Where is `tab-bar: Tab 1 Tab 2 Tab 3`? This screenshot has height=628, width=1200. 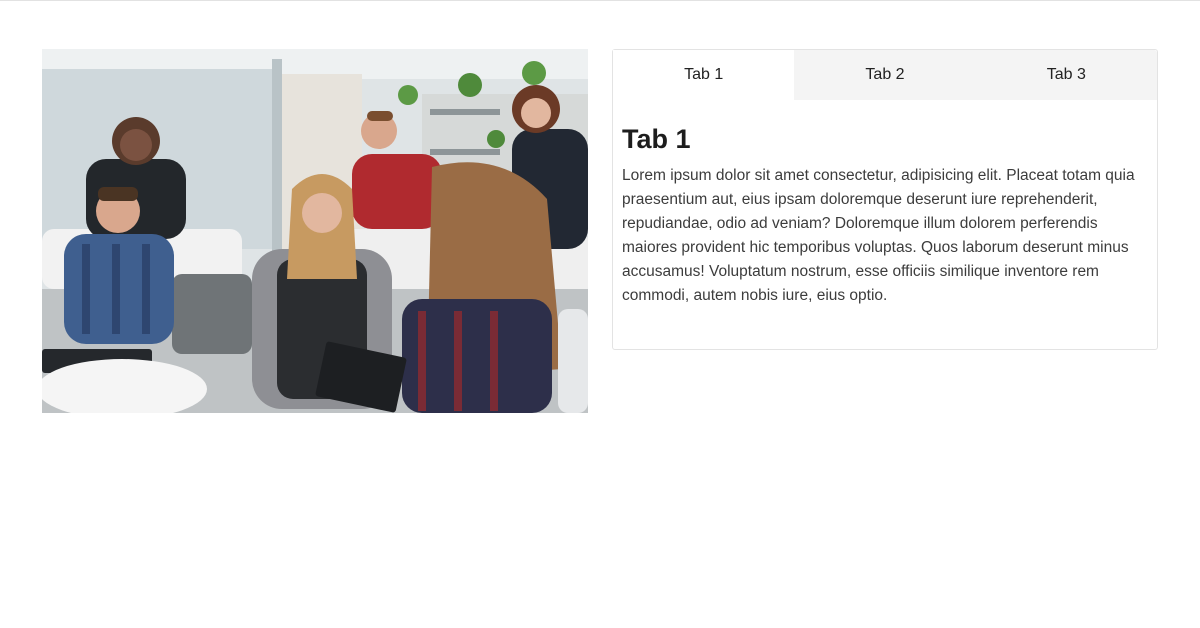 tab-bar: Tab 1 Tab 2 Tab 3 is located at coordinates (885, 75).